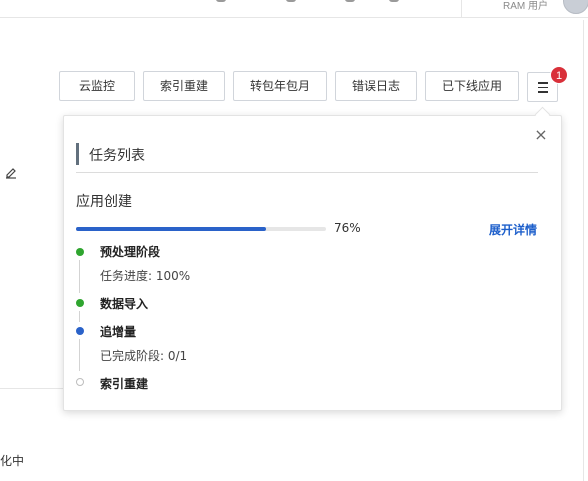 Image resolution: width=588 pixels, height=481 pixels. Describe the element at coordinates (461, 8) in the screenshot. I see `header-divider` at that location.